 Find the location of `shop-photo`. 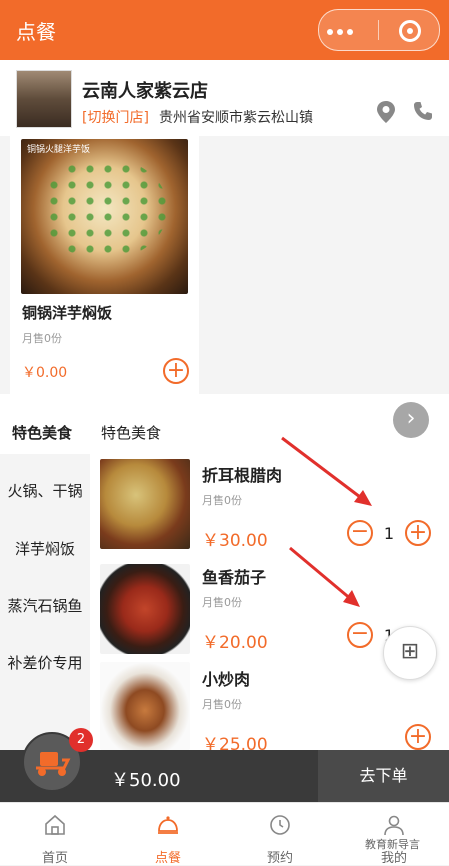

shop-photo is located at coordinates (44, 99).